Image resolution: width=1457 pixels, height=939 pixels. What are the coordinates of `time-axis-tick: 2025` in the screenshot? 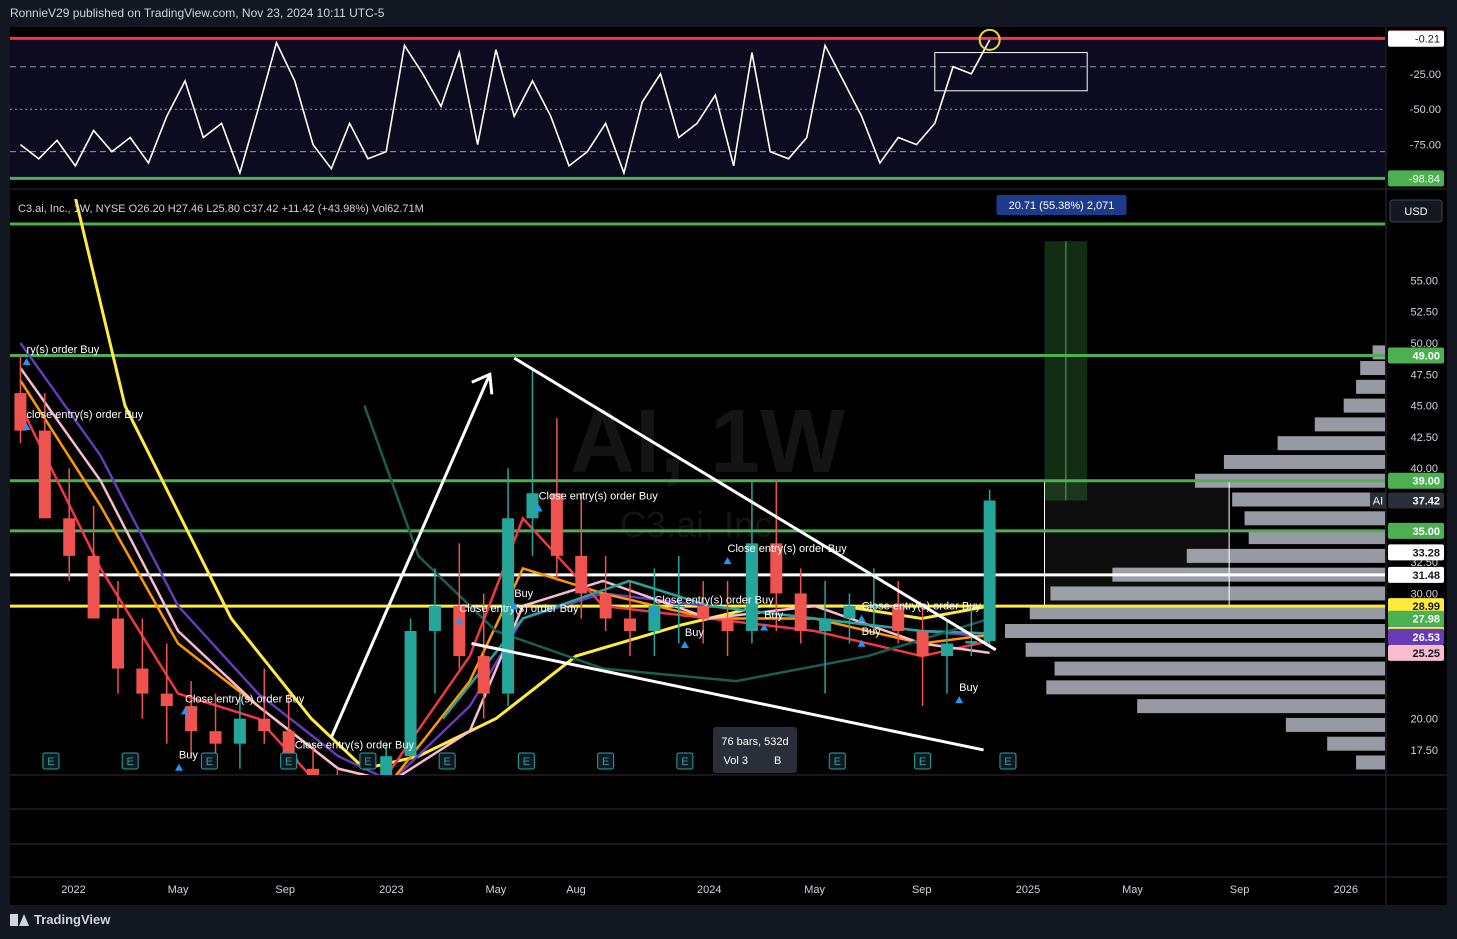 It's located at (1028, 890).